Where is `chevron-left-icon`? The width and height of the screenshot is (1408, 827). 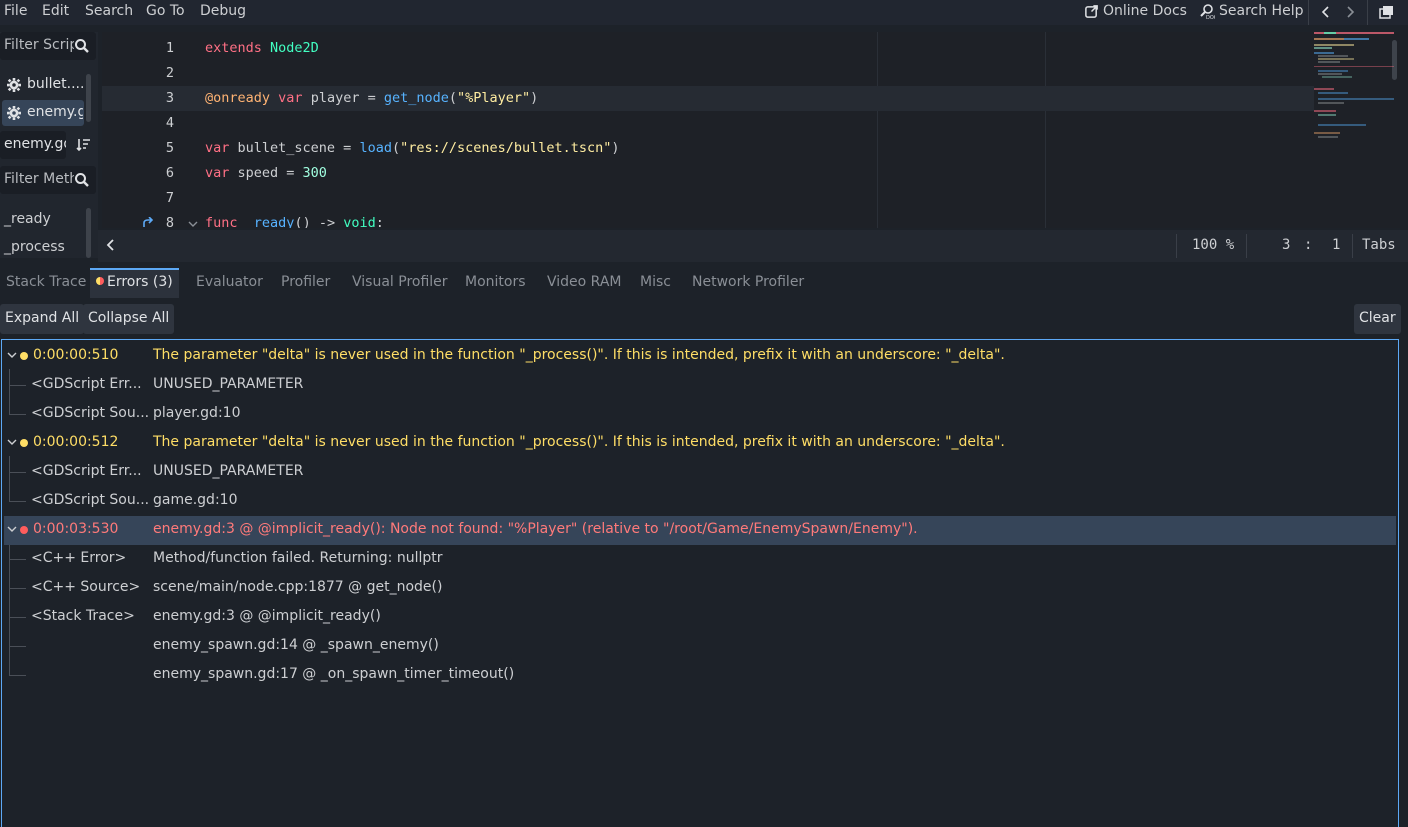 chevron-left-icon is located at coordinates (1326, 12).